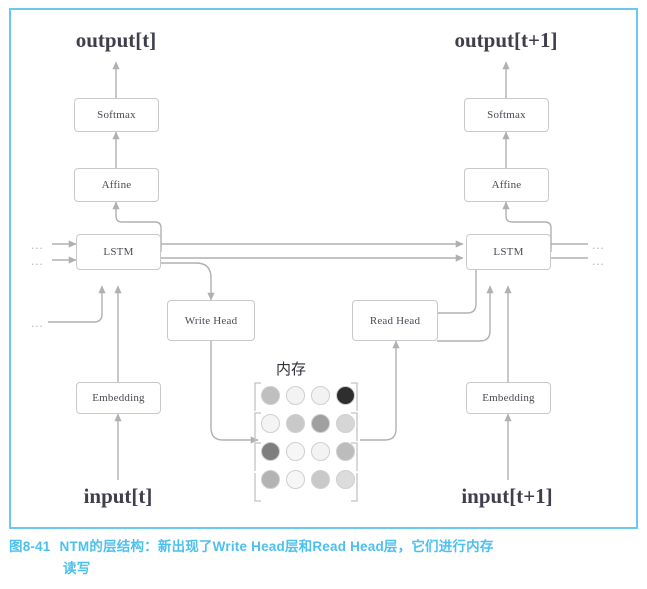 This screenshot has height=589, width=647. I want to click on memory-title: 内存, so click(291, 370).